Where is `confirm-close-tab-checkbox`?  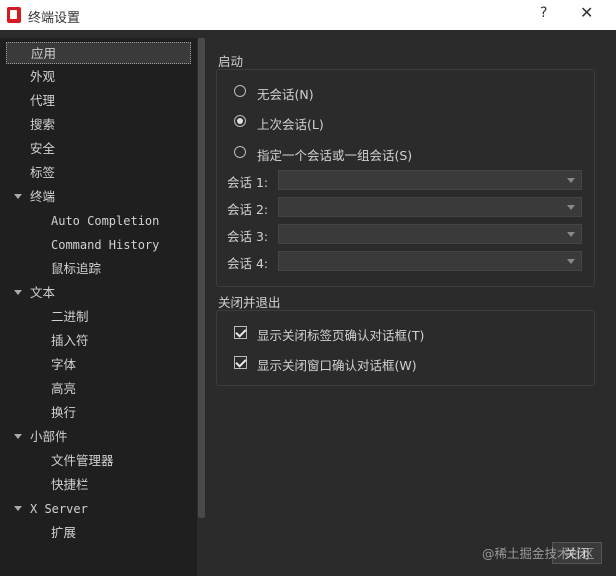 confirm-close-tab-checkbox is located at coordinates (240, 332).